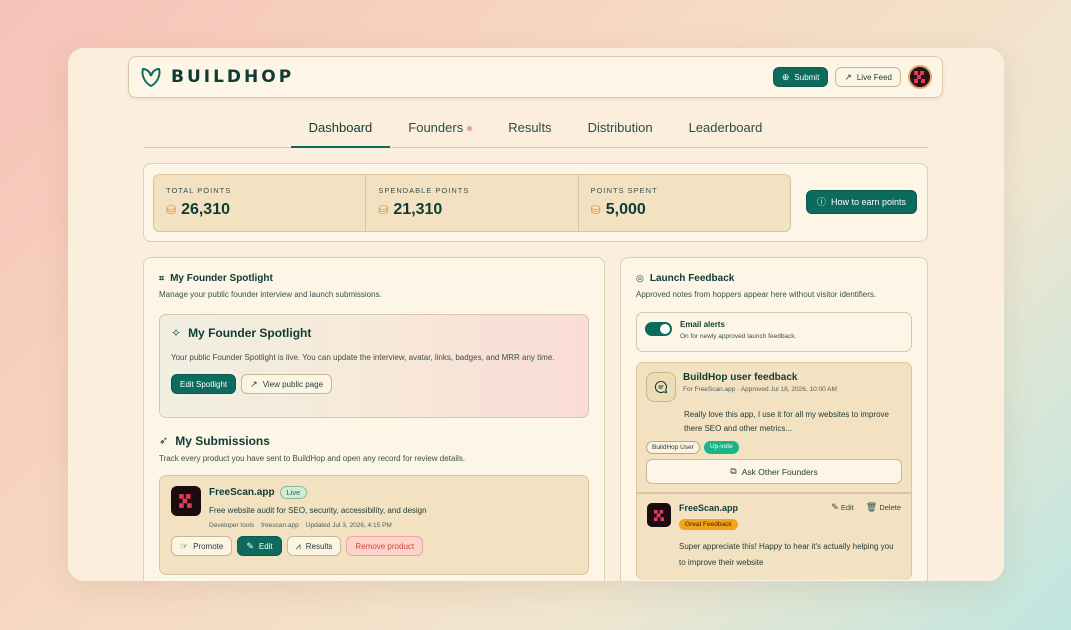 The width and height of the screenshot is (1071, 630). What do you see at coordinates (890, 507) in the screenshot?
I see `reply-delete-label: Delete` at bounding box center [890, 507].